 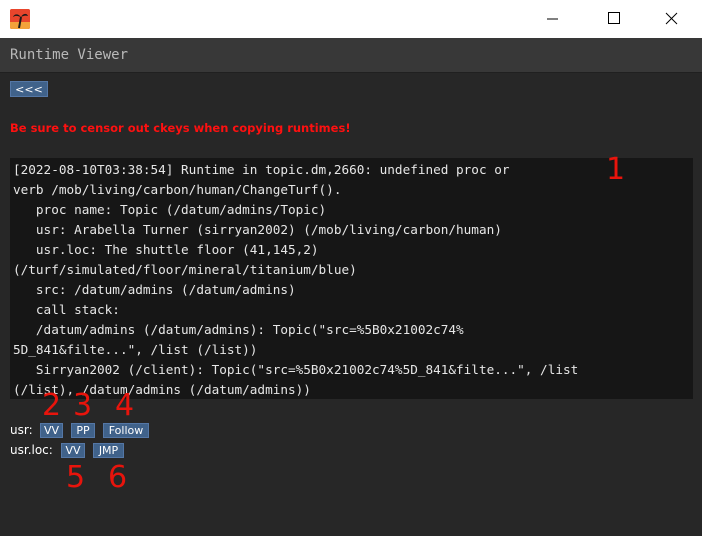 What do you see at coordinates (154, 289) in the screenshot?
I see `log-line: src: /datum/admins (/datum/admins)` at bounding box center [154, 289].